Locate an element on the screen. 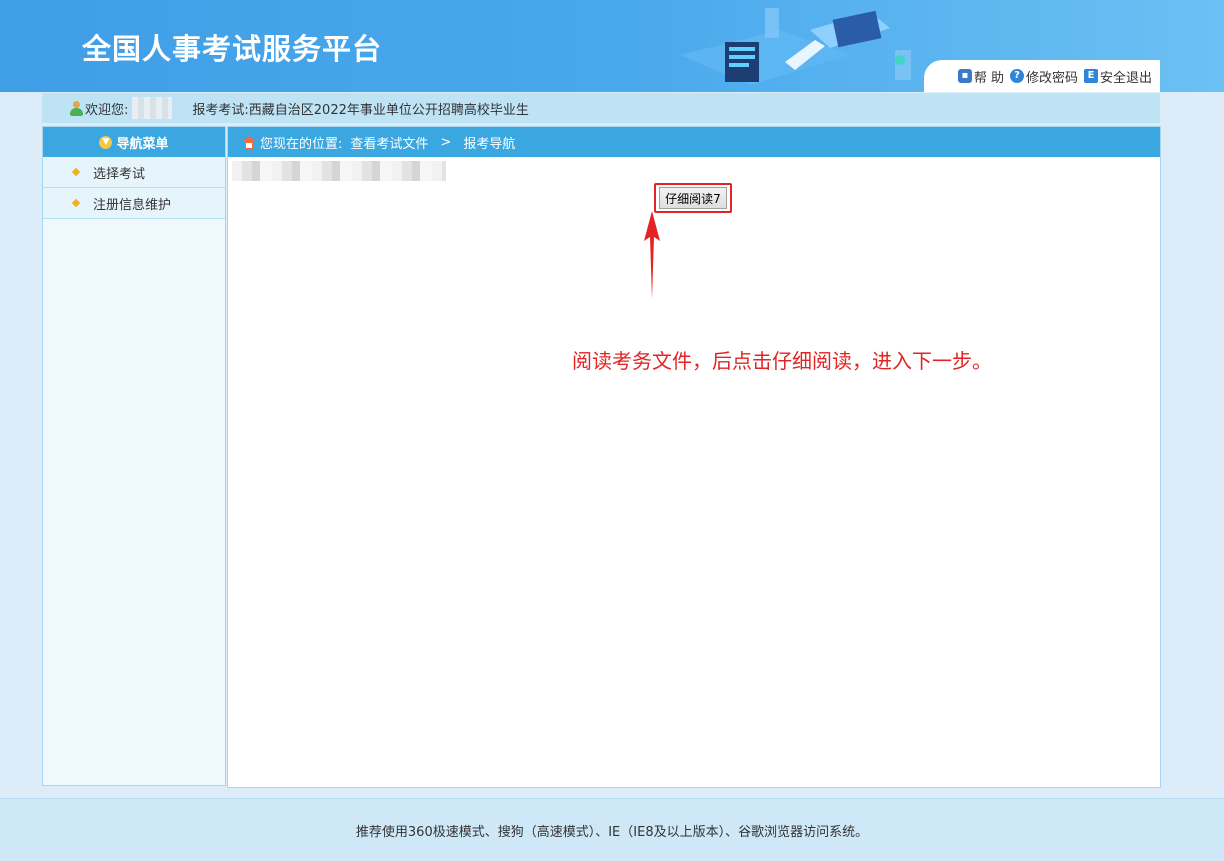 The width and height of the screenshot is (1224, 861). sidebar: ▼ 导航菜单 选择考试 注册信息维护 is located at coordinates (134, 456).